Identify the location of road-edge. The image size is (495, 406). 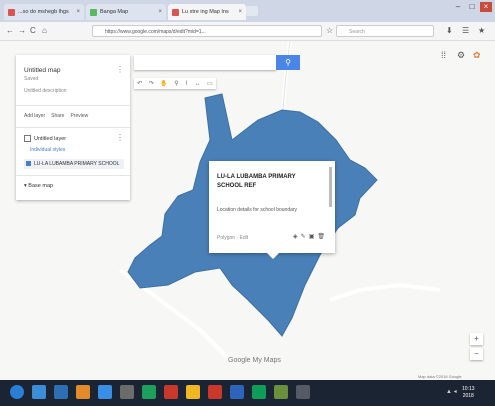
(286, 81).